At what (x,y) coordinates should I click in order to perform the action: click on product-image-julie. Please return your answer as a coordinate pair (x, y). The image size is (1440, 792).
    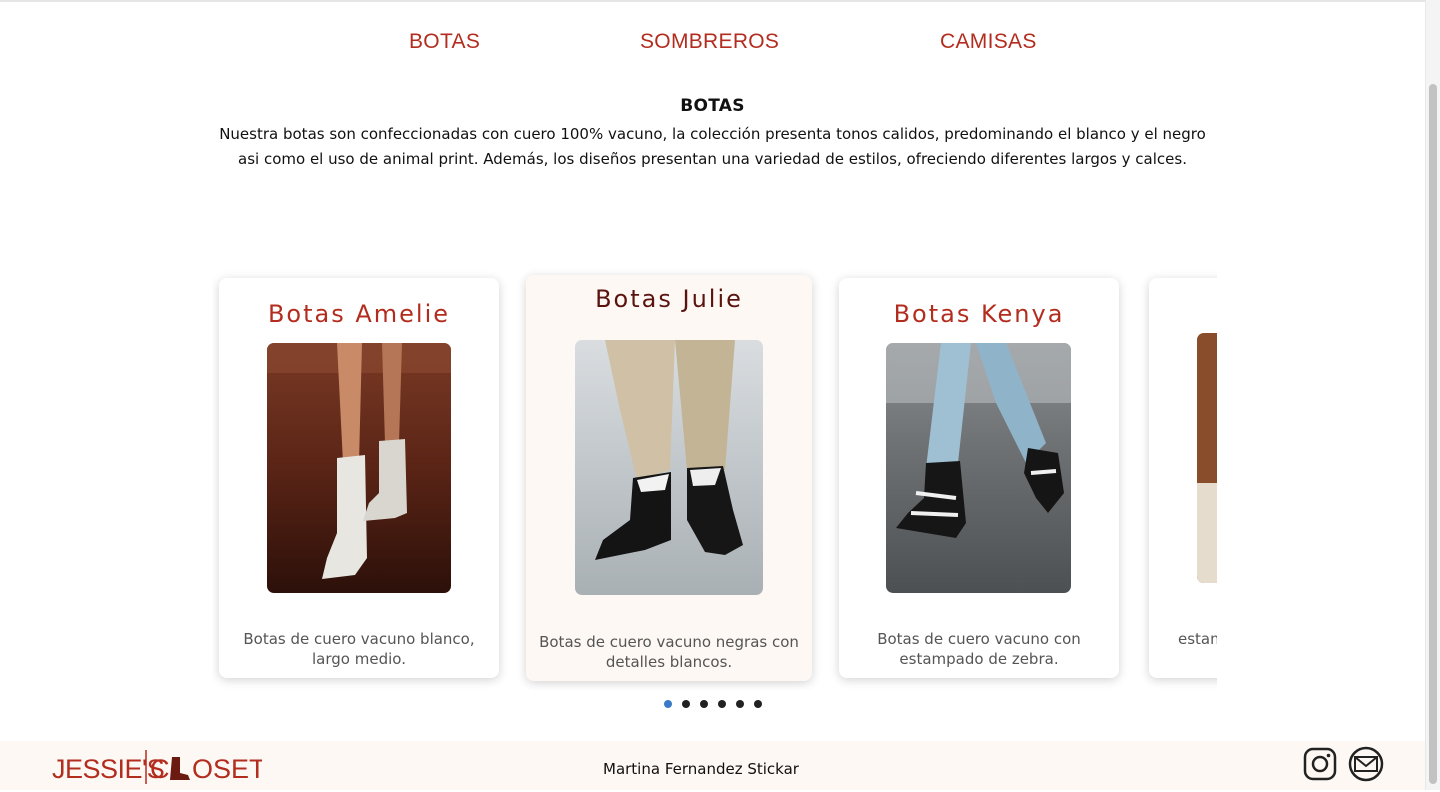
    Looking at the image, I should click on (669, 467).